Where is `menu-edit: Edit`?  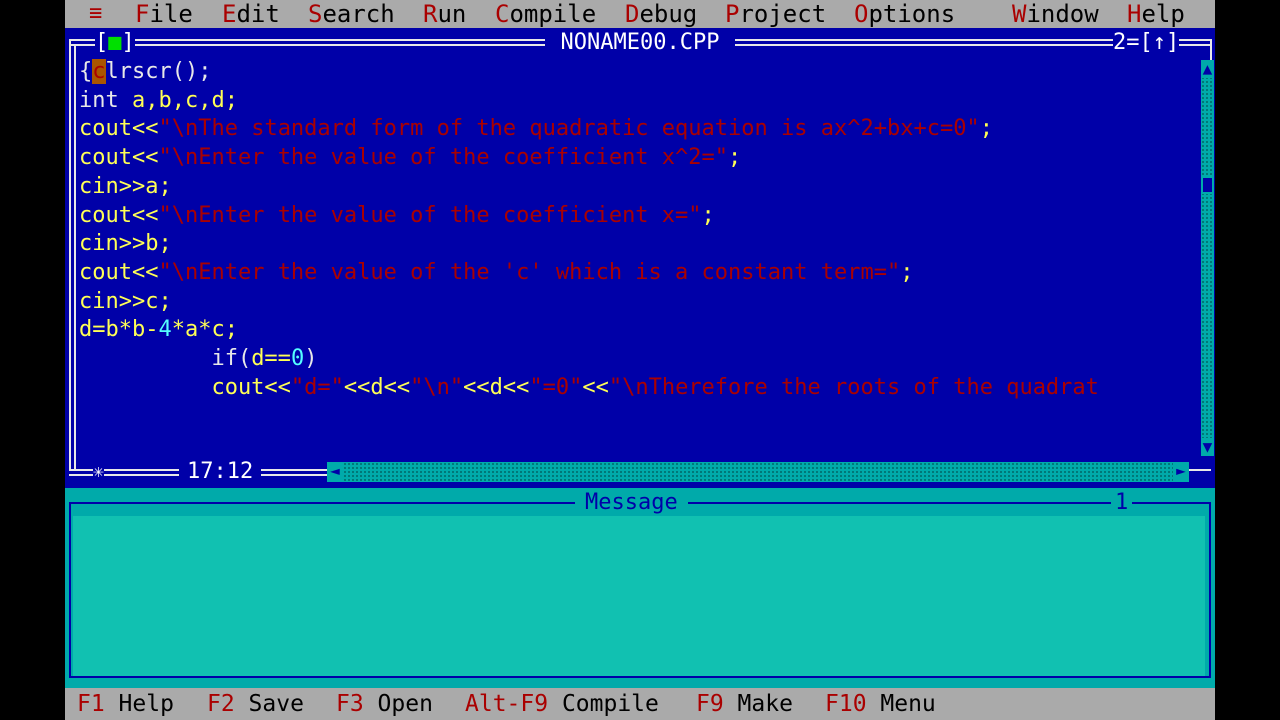
menu-edit: Edit is located at coordinates (251, 14).